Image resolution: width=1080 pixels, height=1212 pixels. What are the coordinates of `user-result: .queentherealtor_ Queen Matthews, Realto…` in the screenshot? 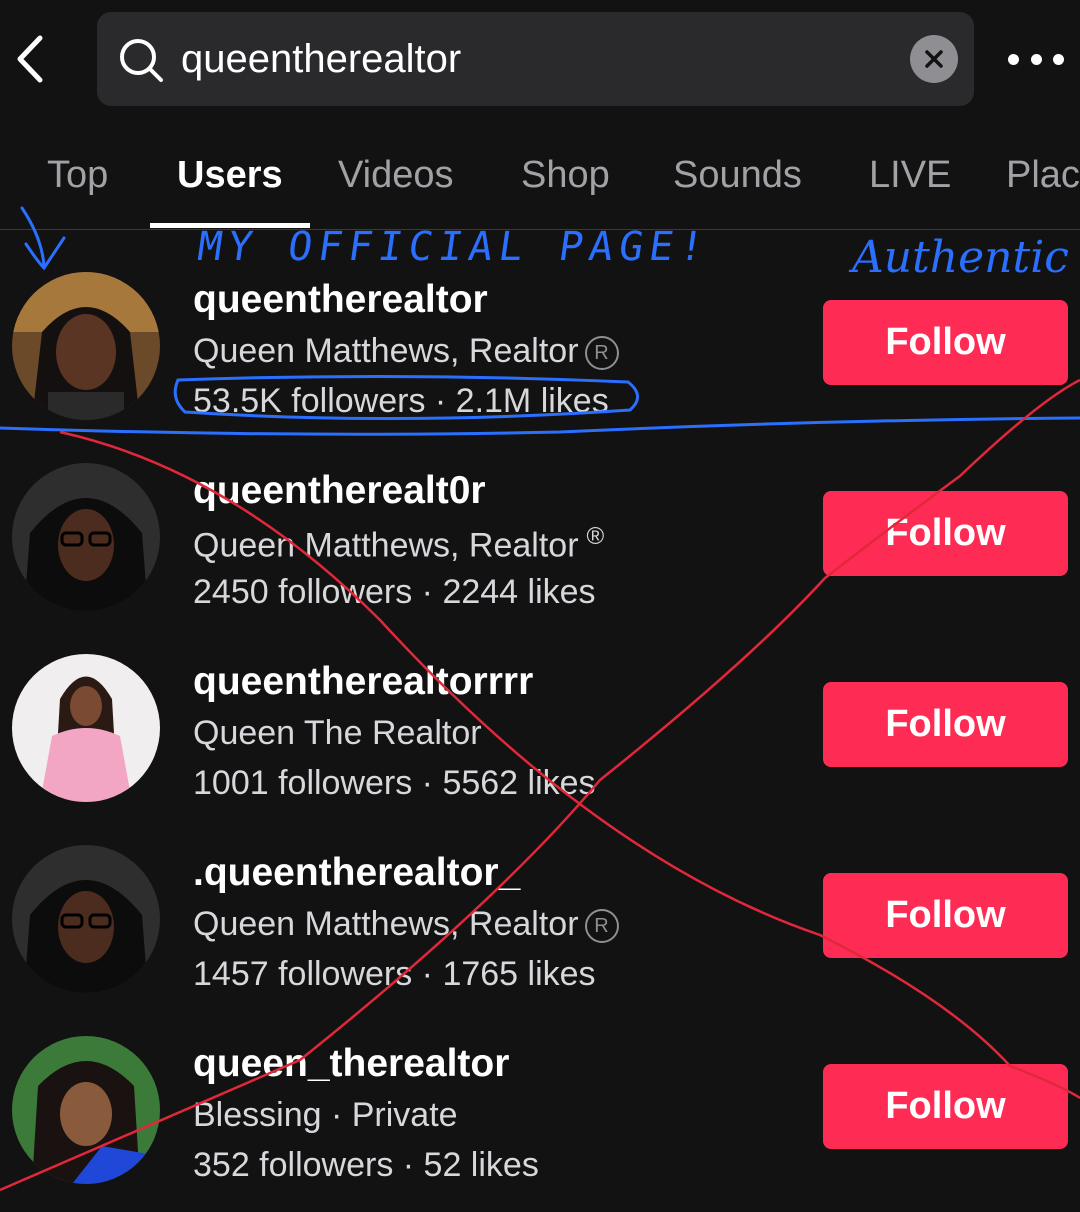 It's located at (540, 923).